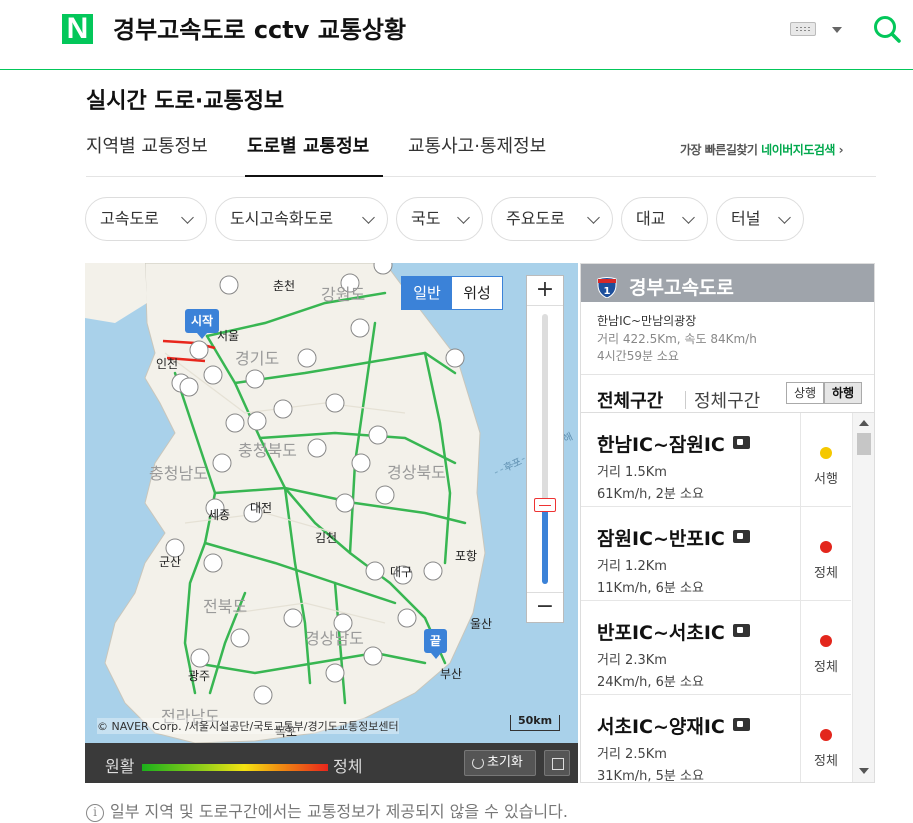 This screenshot has width=913, height=823. Describe the element at coordinates (863, 597) in the screenshot. I see `segment-list-scrollbar` at that location.